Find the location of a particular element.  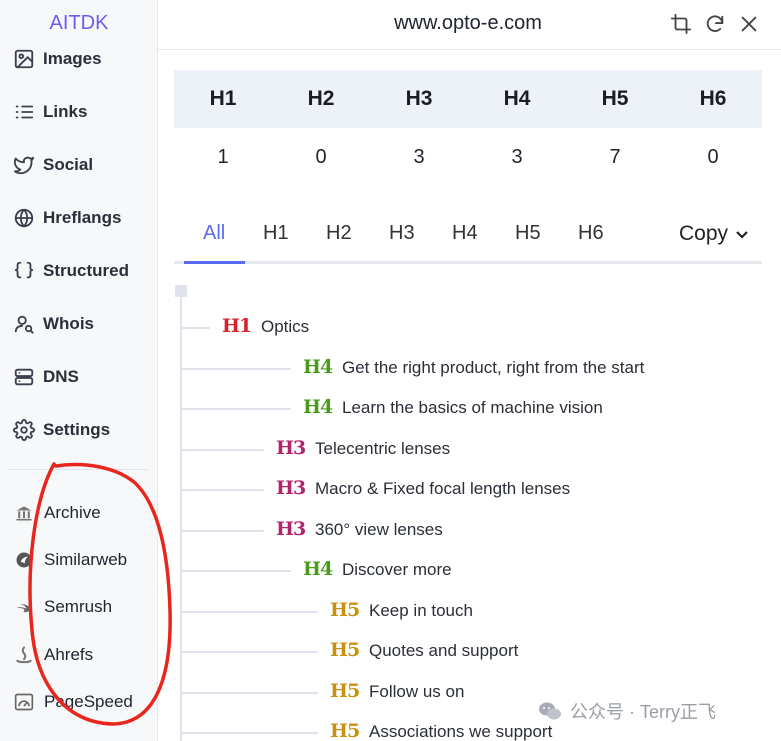

sidebar-link-label: Semrush is located at coordinates (78, 606).